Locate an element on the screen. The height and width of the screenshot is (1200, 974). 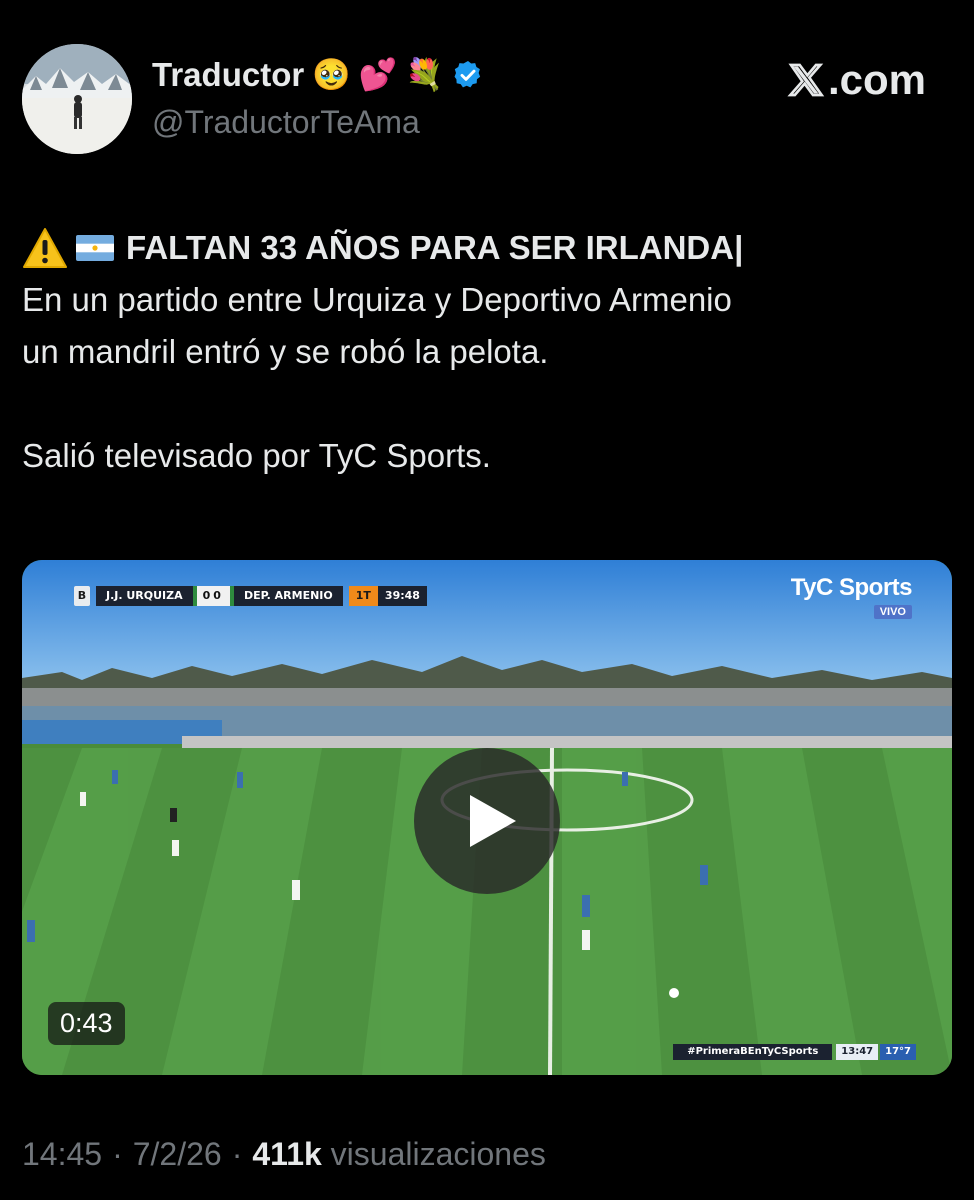
broadcaster-logo: TyC Sports VIVO is located at coordinates (851, 597).